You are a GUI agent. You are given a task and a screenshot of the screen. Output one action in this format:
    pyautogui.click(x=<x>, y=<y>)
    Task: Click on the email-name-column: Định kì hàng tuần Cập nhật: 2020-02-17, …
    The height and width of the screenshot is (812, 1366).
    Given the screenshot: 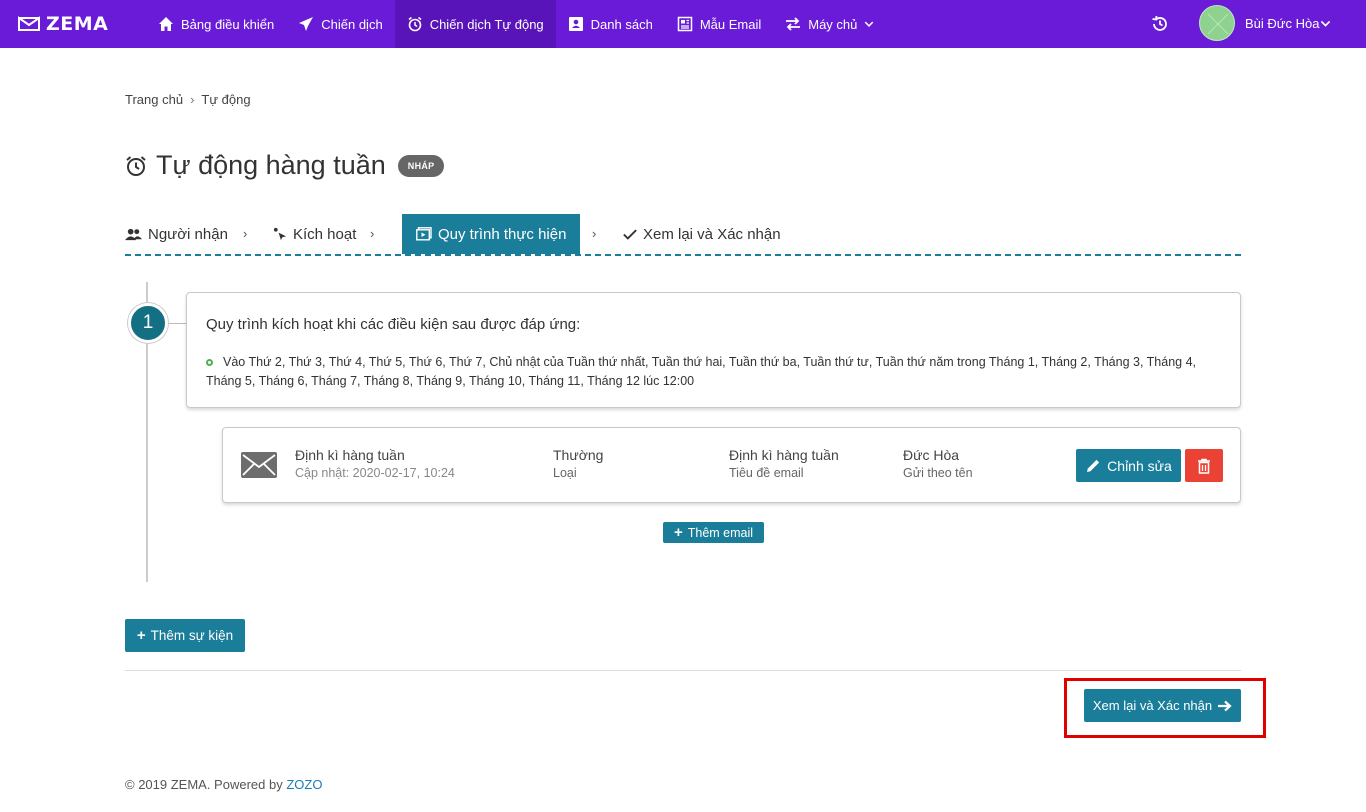 What is the action you would take?
    pyautogui.click(x=375, y=463)
    